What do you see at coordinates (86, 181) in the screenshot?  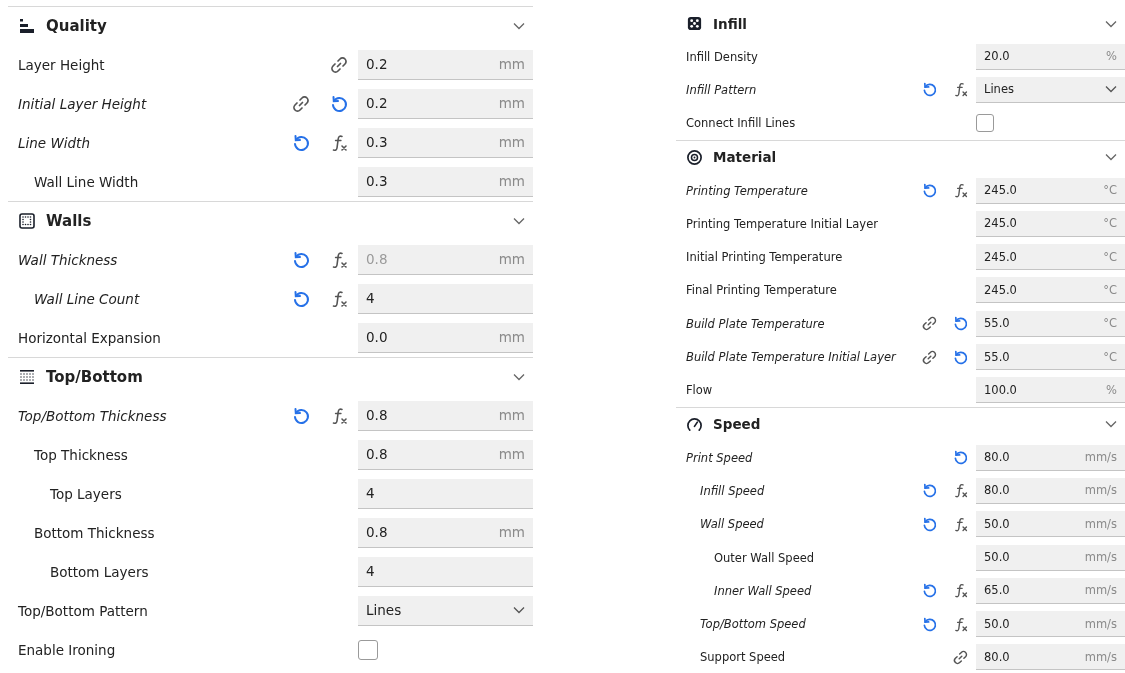 I see `setting-label: Wall Line Width` at bounding box center [86, 181].